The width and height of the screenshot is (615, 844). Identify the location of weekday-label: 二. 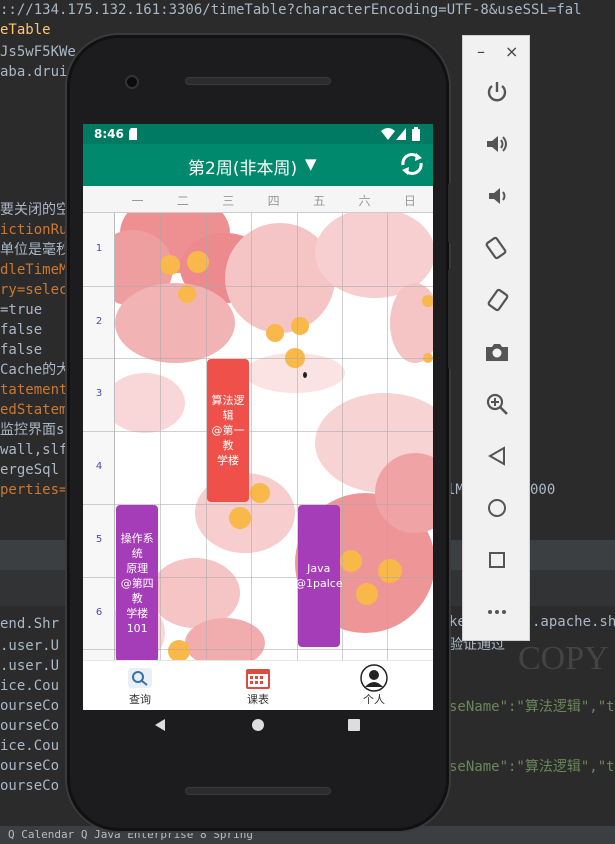
(182, 201).